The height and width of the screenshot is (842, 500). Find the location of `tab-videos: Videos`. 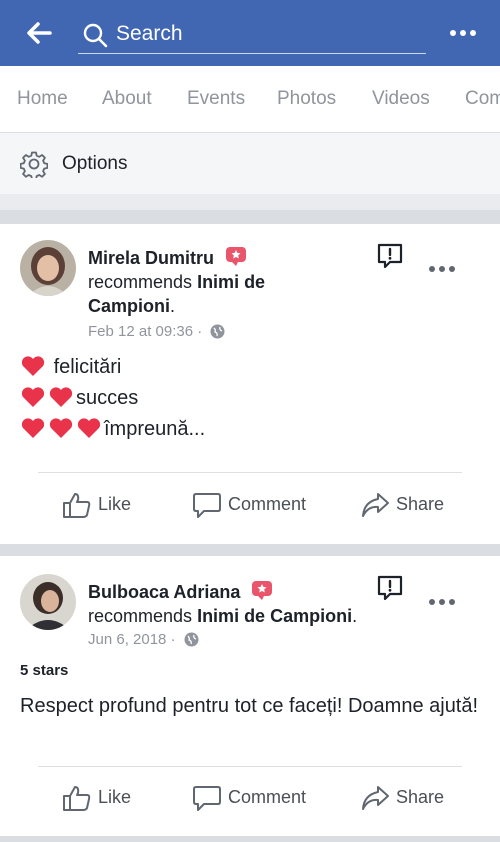

tab-videos: Videos is located at coordinates (401, 99).